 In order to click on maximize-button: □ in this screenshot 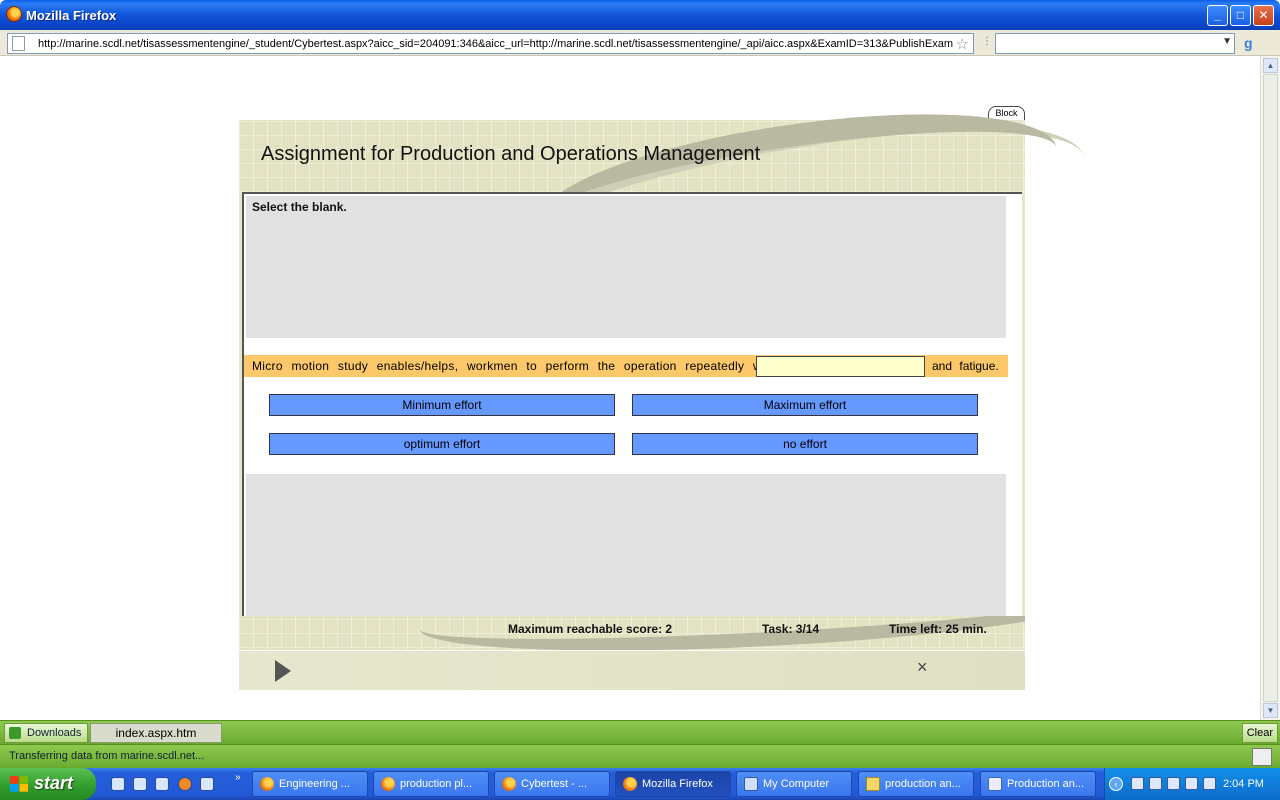, I will do `click(1240, 15)`.